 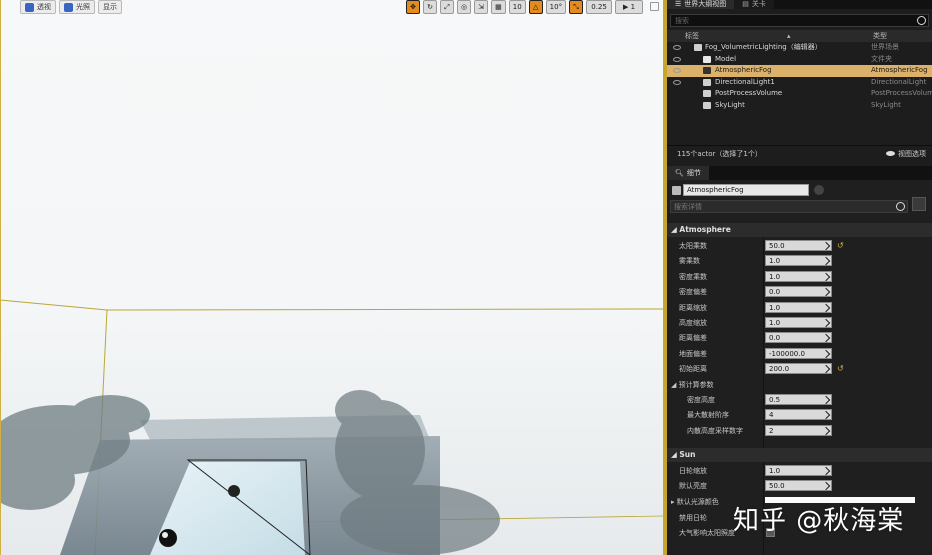 I want to click on translate-tool-button: ✥, so click(x=413, y=7).